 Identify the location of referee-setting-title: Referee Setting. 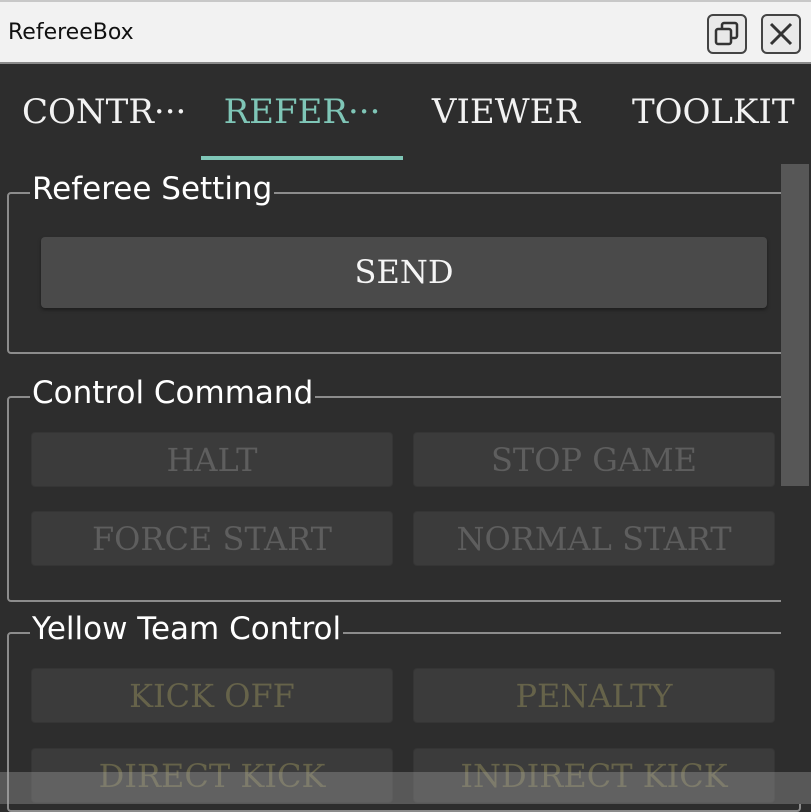
(152, 189).